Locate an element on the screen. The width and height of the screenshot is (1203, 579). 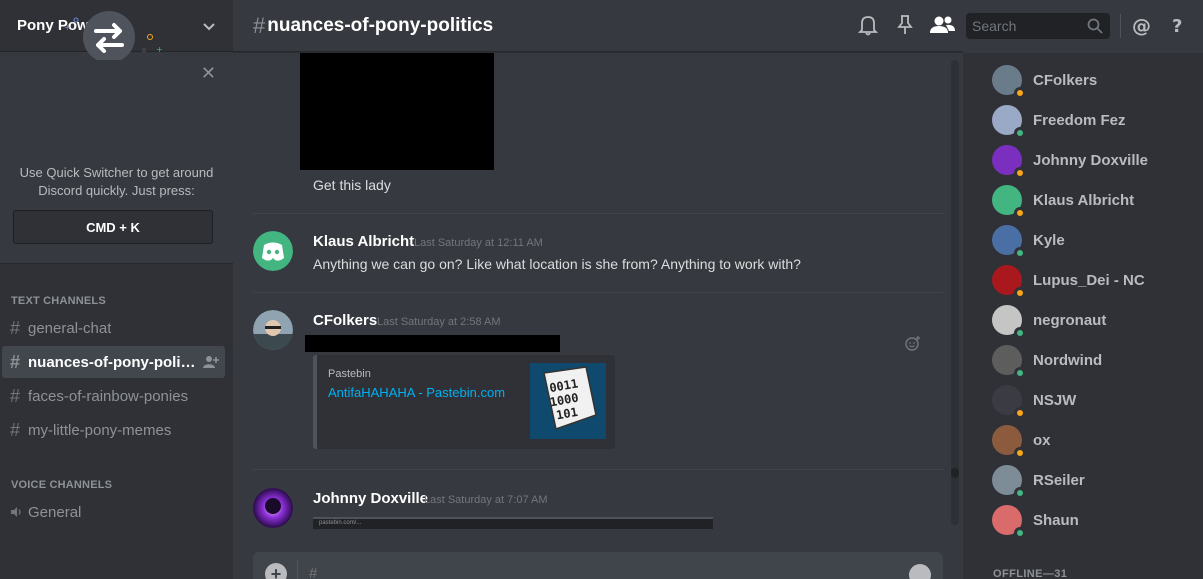
category-voice-channels: VOICE CHANNELS is located at coordinates (61, 485).